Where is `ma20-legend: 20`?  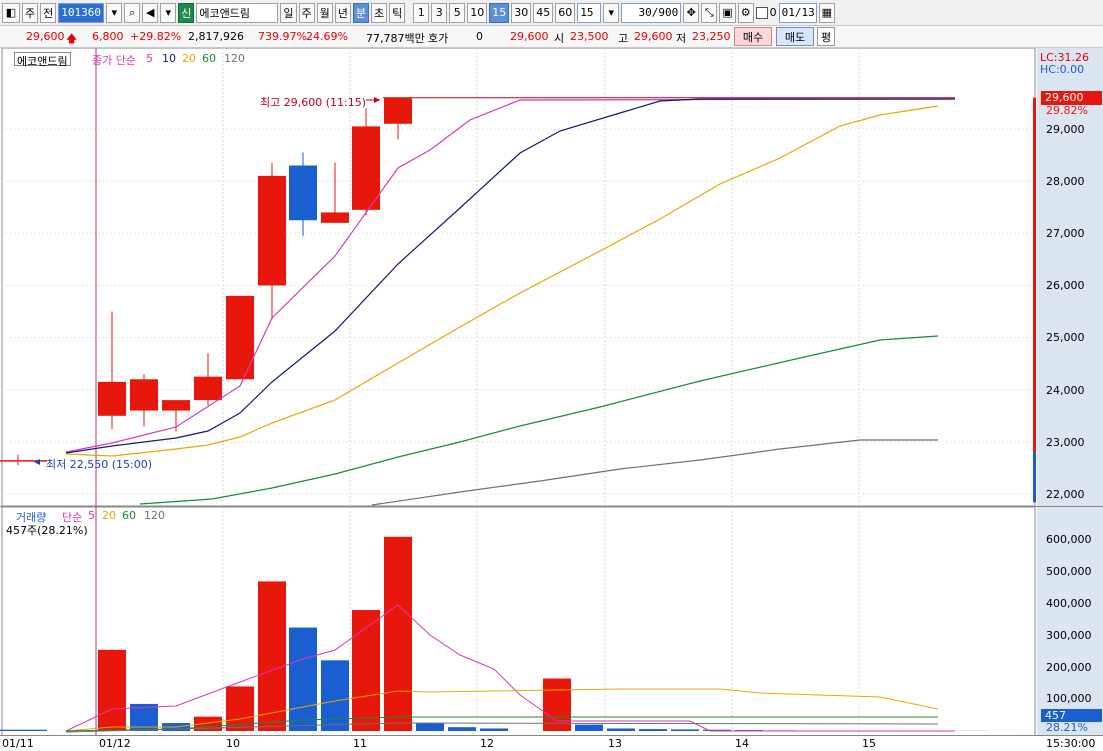 ma20-legend: 20 is located at coordinates (189, 58).